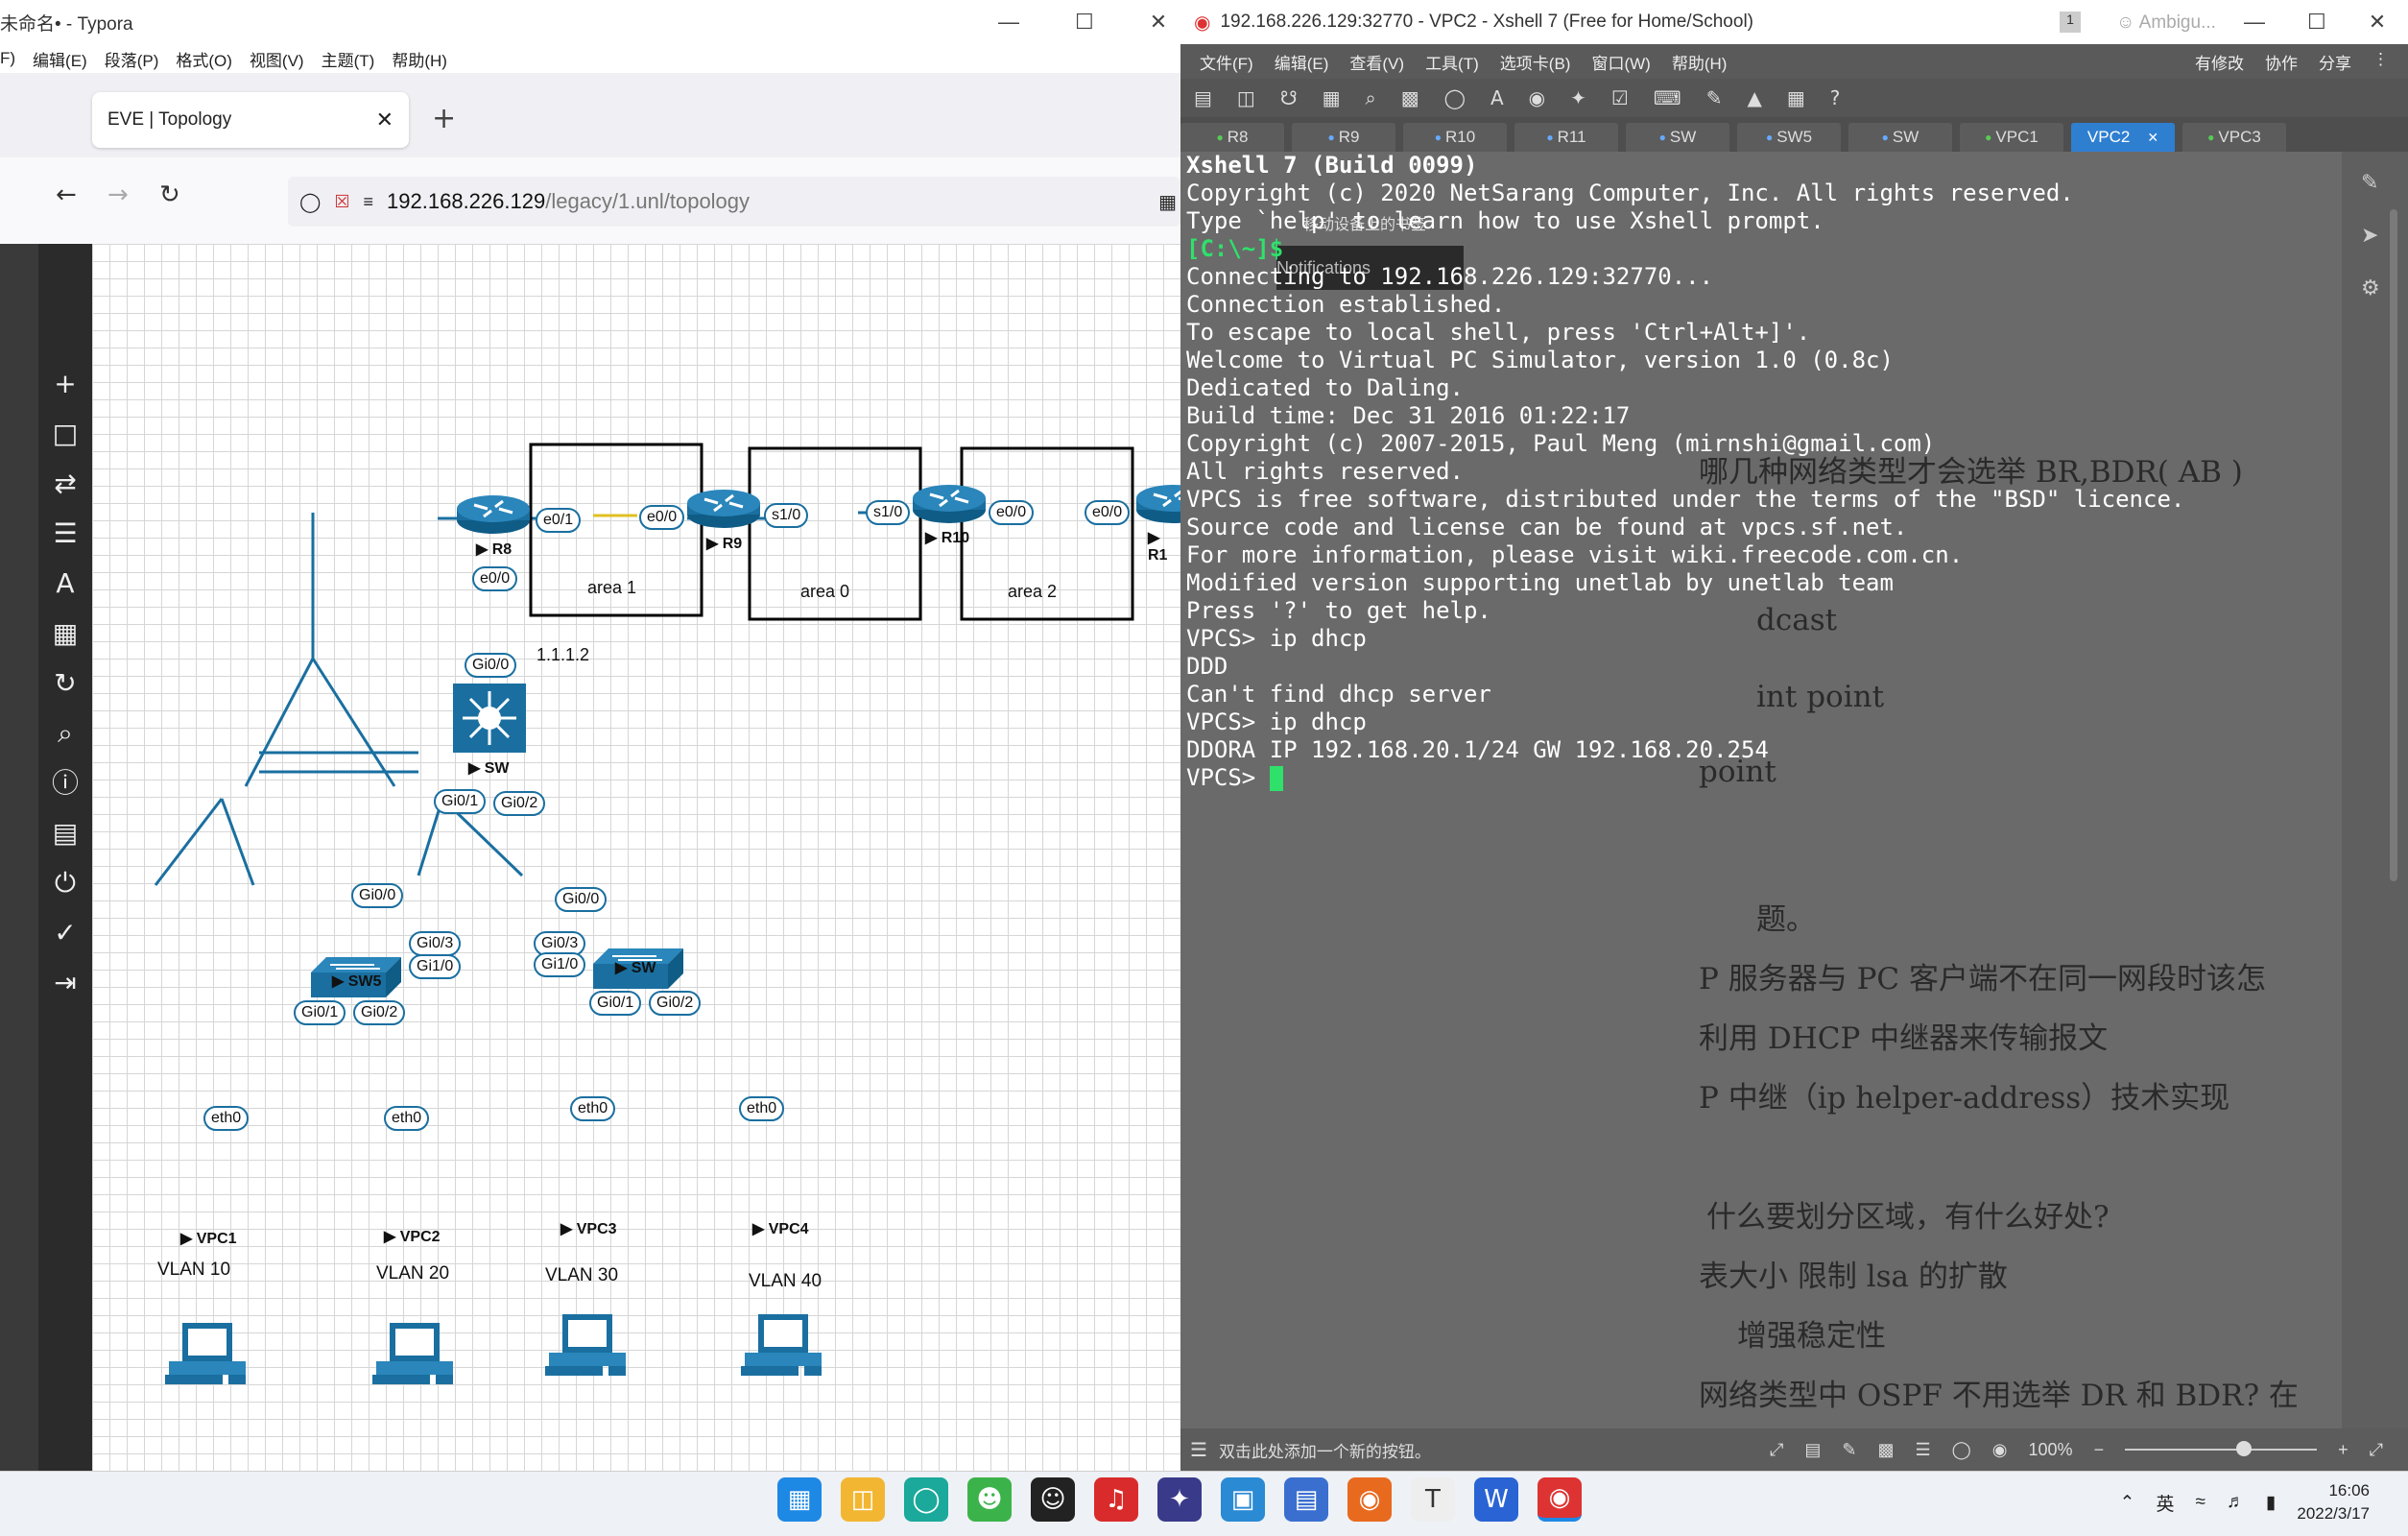 Image resolution: width=2408 pixels, height=1536 pixels. I want to click on menu-tabs: 选项卡(B), so click(1535, 62).